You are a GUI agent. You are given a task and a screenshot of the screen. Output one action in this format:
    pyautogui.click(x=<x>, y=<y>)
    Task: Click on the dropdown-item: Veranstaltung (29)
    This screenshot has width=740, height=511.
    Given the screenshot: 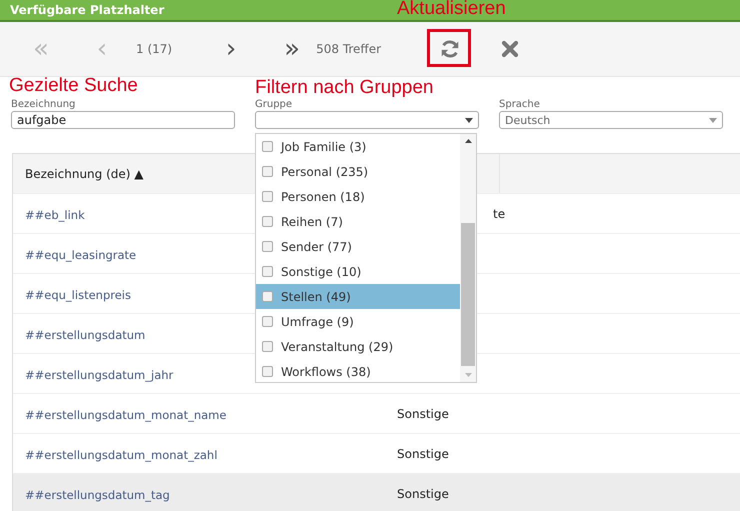 What is the action you would take?
    pyautogui.click(x=358, y=346)
    